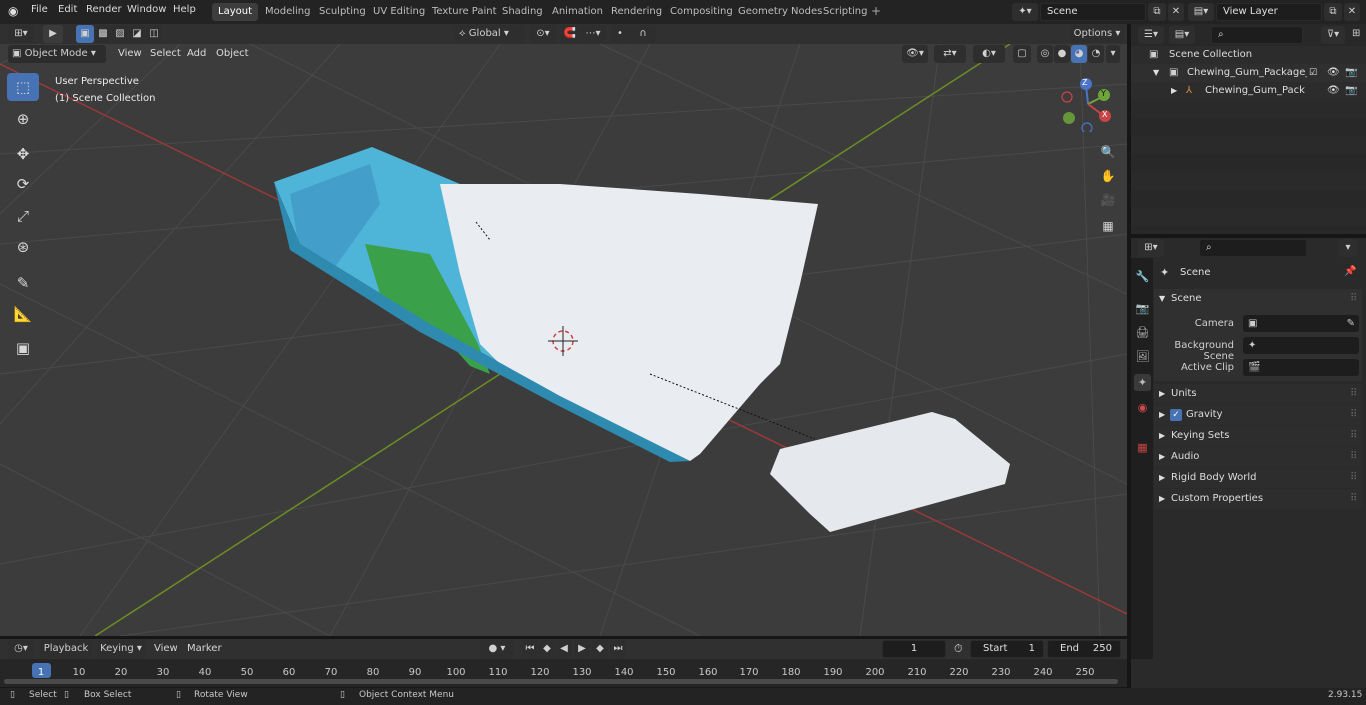 Image resolution: width=1366 pixels, height=705 pixels. I want to click on snap-target-icon: ⋯▾, so click(593, 34).